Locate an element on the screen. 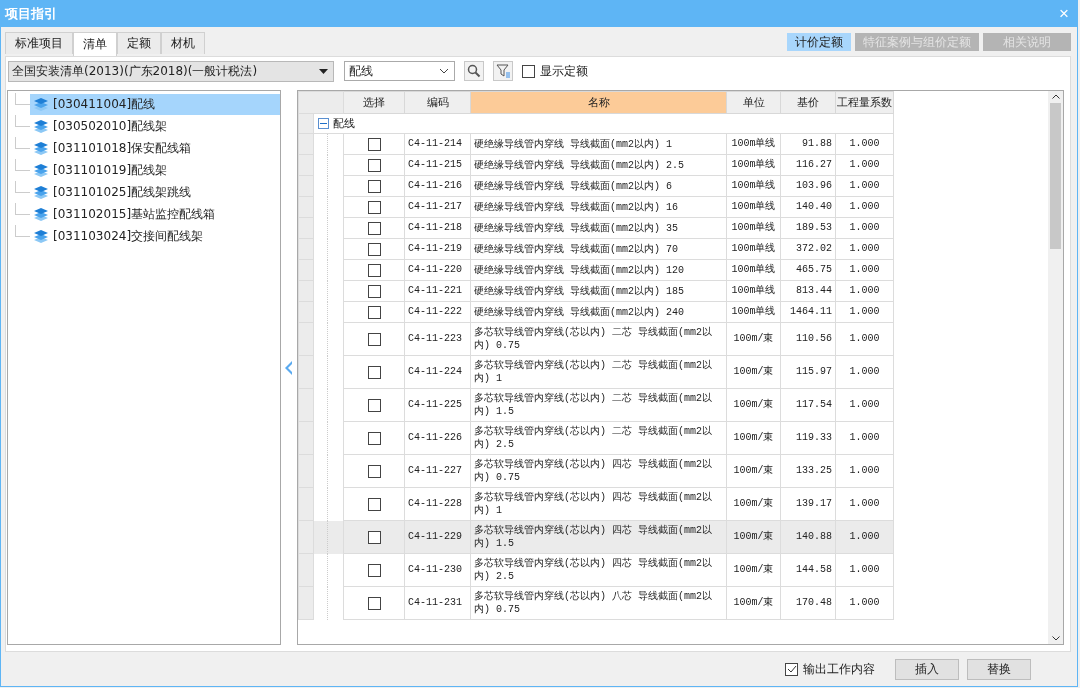 The image size is (1080, 688). dropdown-arrow-icon is located at coordinates (323, 71).